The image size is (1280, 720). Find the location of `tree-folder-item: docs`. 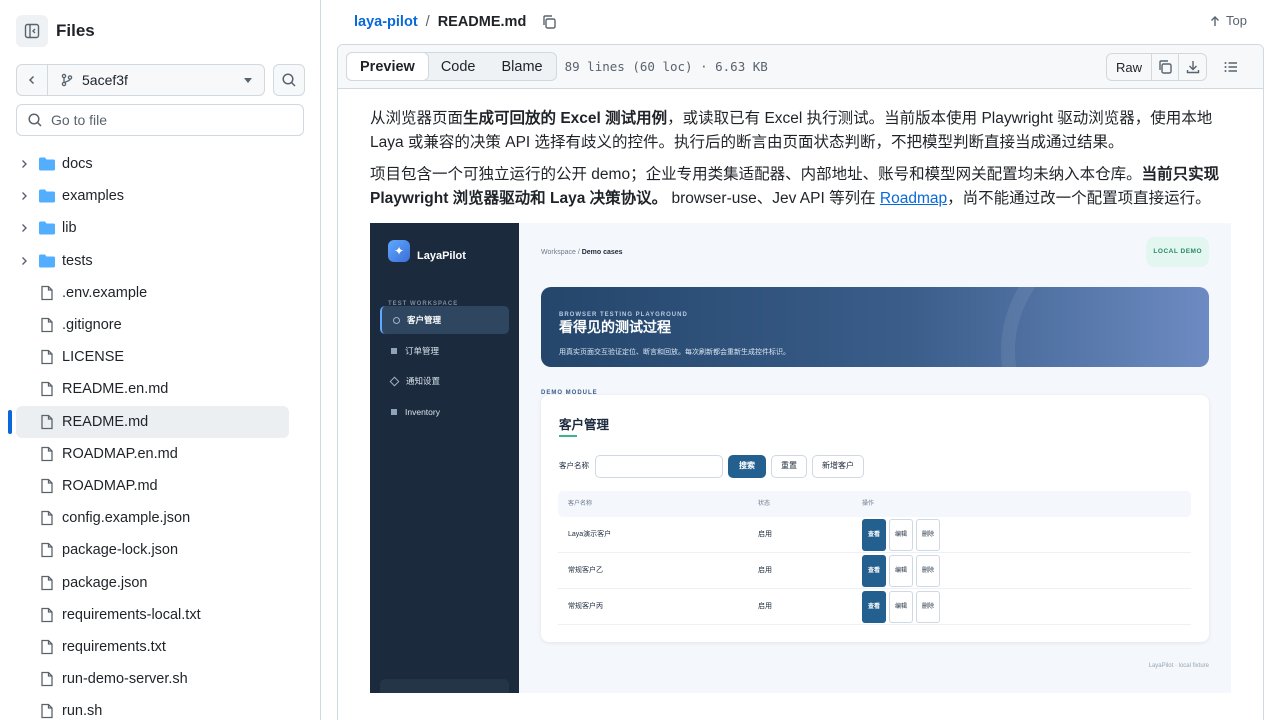

tree-folder-item: docs is located at coordinates (160, 164).